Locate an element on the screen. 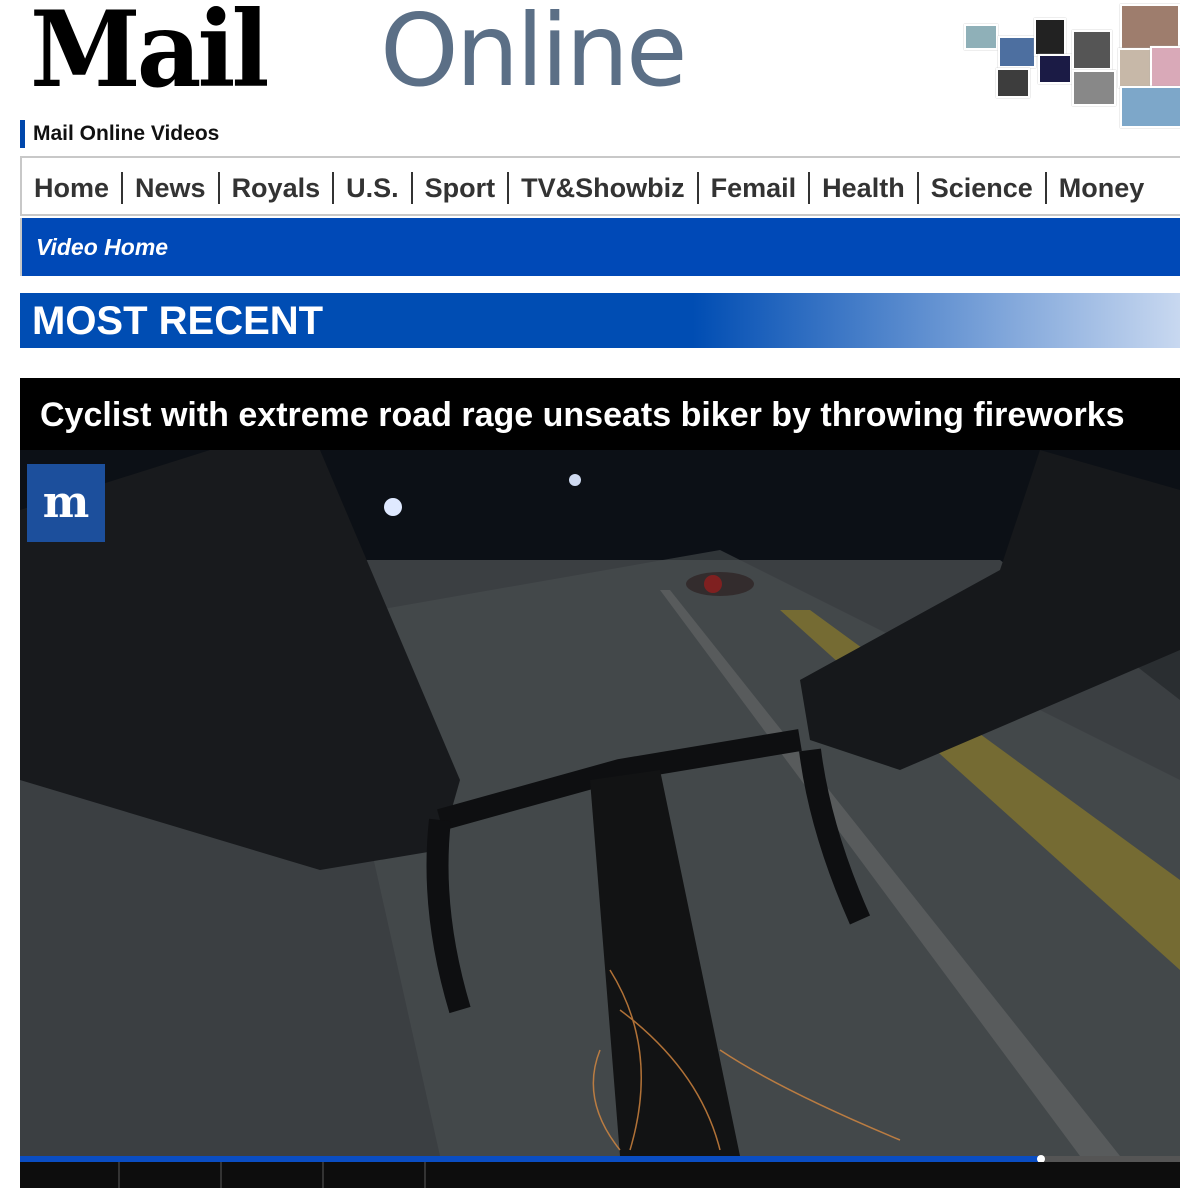  nav-item-royals: Royals is located at coordinates (277, 188).